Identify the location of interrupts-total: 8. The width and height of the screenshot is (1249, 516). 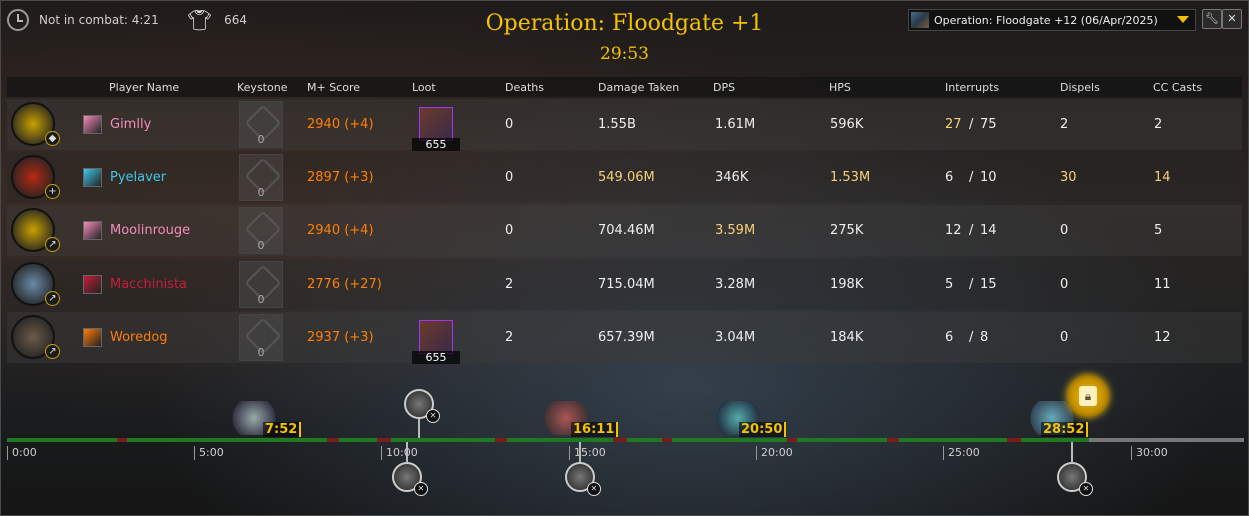
(984, 337).